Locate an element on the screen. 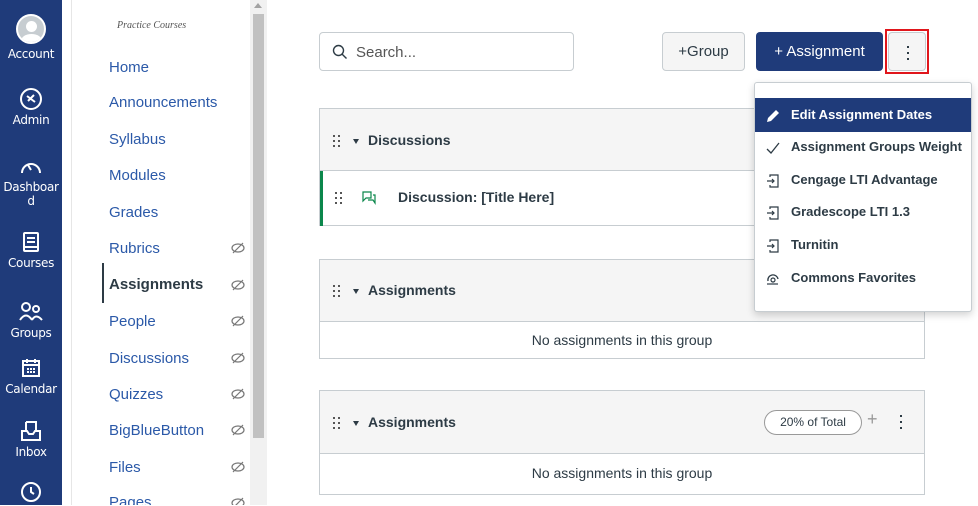 Image resolution: width=978 pixels, height=506 pixels. global-nav-label: Admin is located at coordinates (31, 120).